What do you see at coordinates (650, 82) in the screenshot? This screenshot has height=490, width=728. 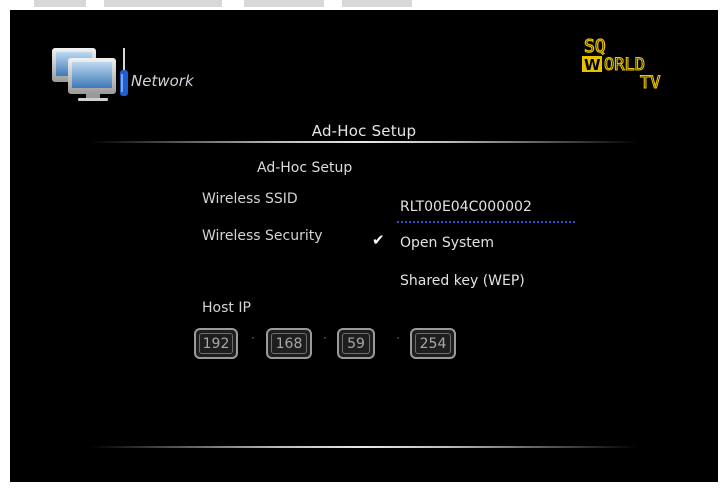 I see `logo-text-tv: TV` at bounding box center [650, 82].